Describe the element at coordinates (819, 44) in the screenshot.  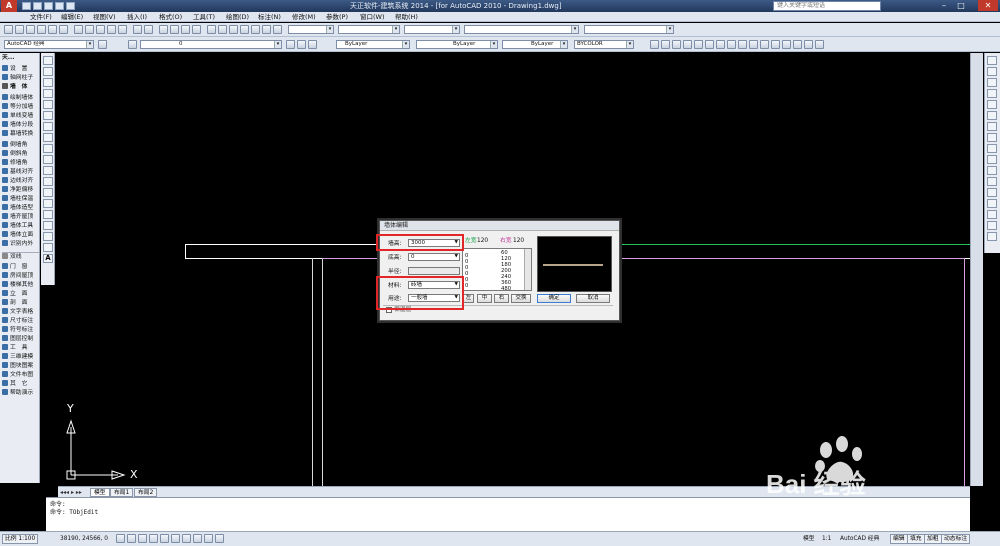
I see `layer-tool-16-icon` at that location.